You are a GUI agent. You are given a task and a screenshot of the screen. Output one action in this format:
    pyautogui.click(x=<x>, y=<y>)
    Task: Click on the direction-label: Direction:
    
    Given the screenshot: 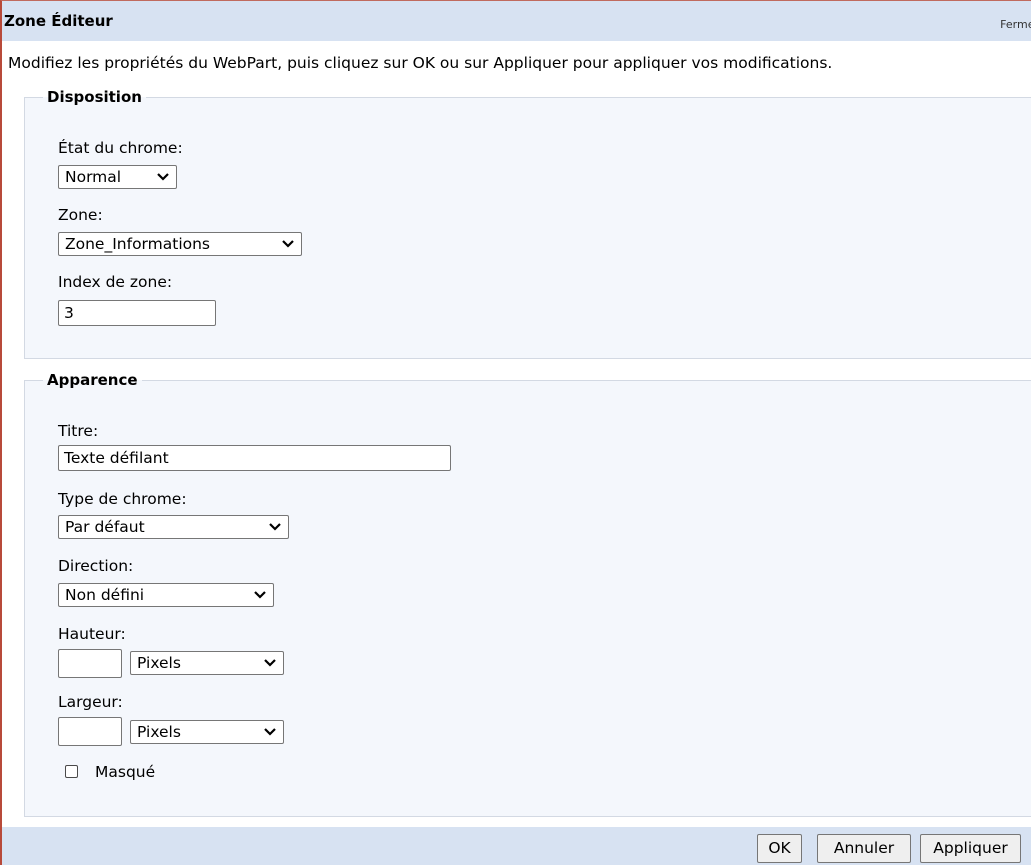 What is the action you would take?
    pyautogui.click(x=96, y=566)
    